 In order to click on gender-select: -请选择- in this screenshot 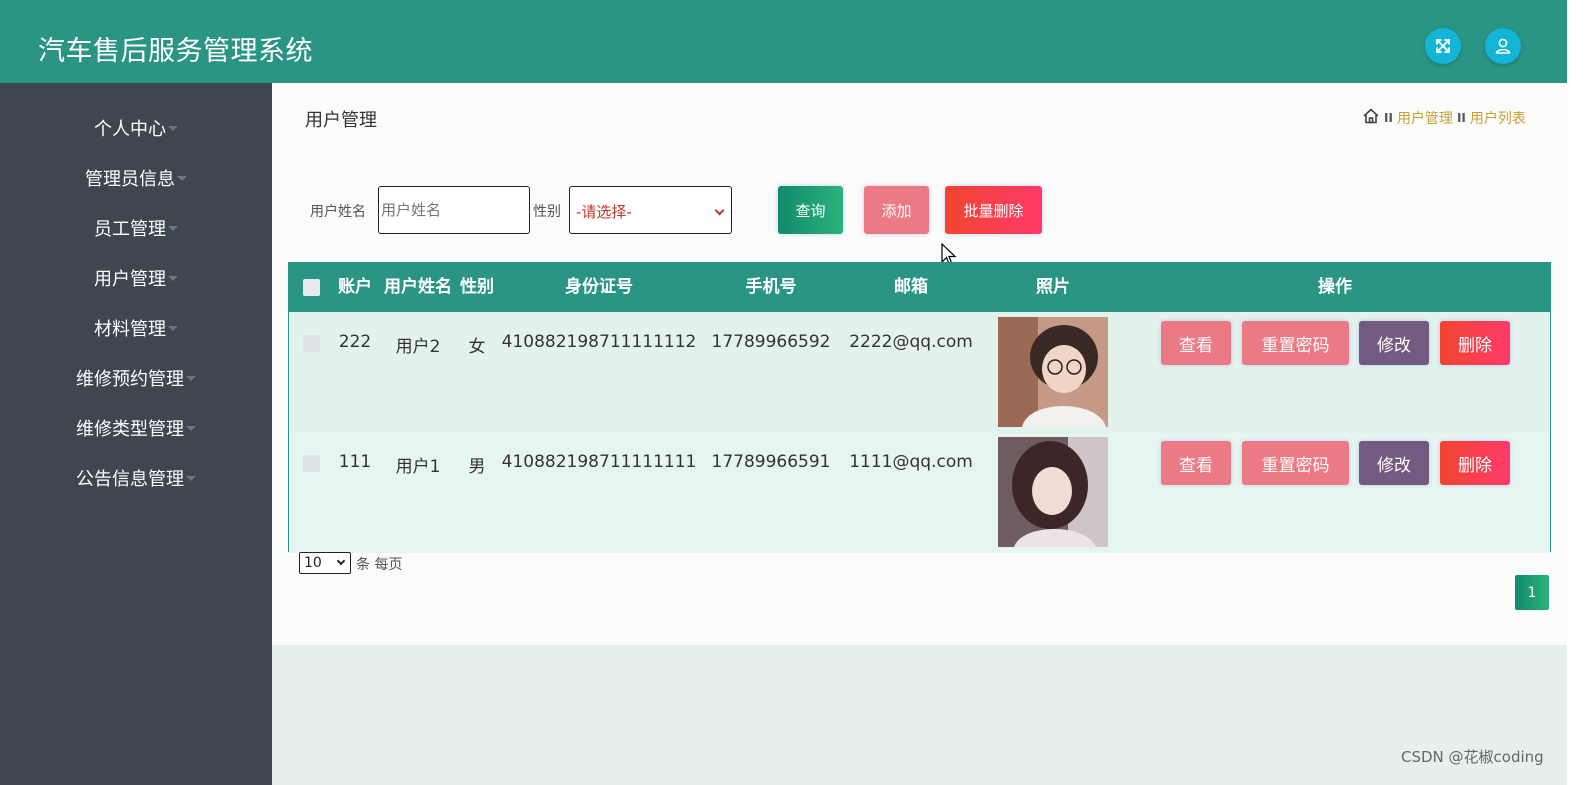, I will do `click(650, 210)`.